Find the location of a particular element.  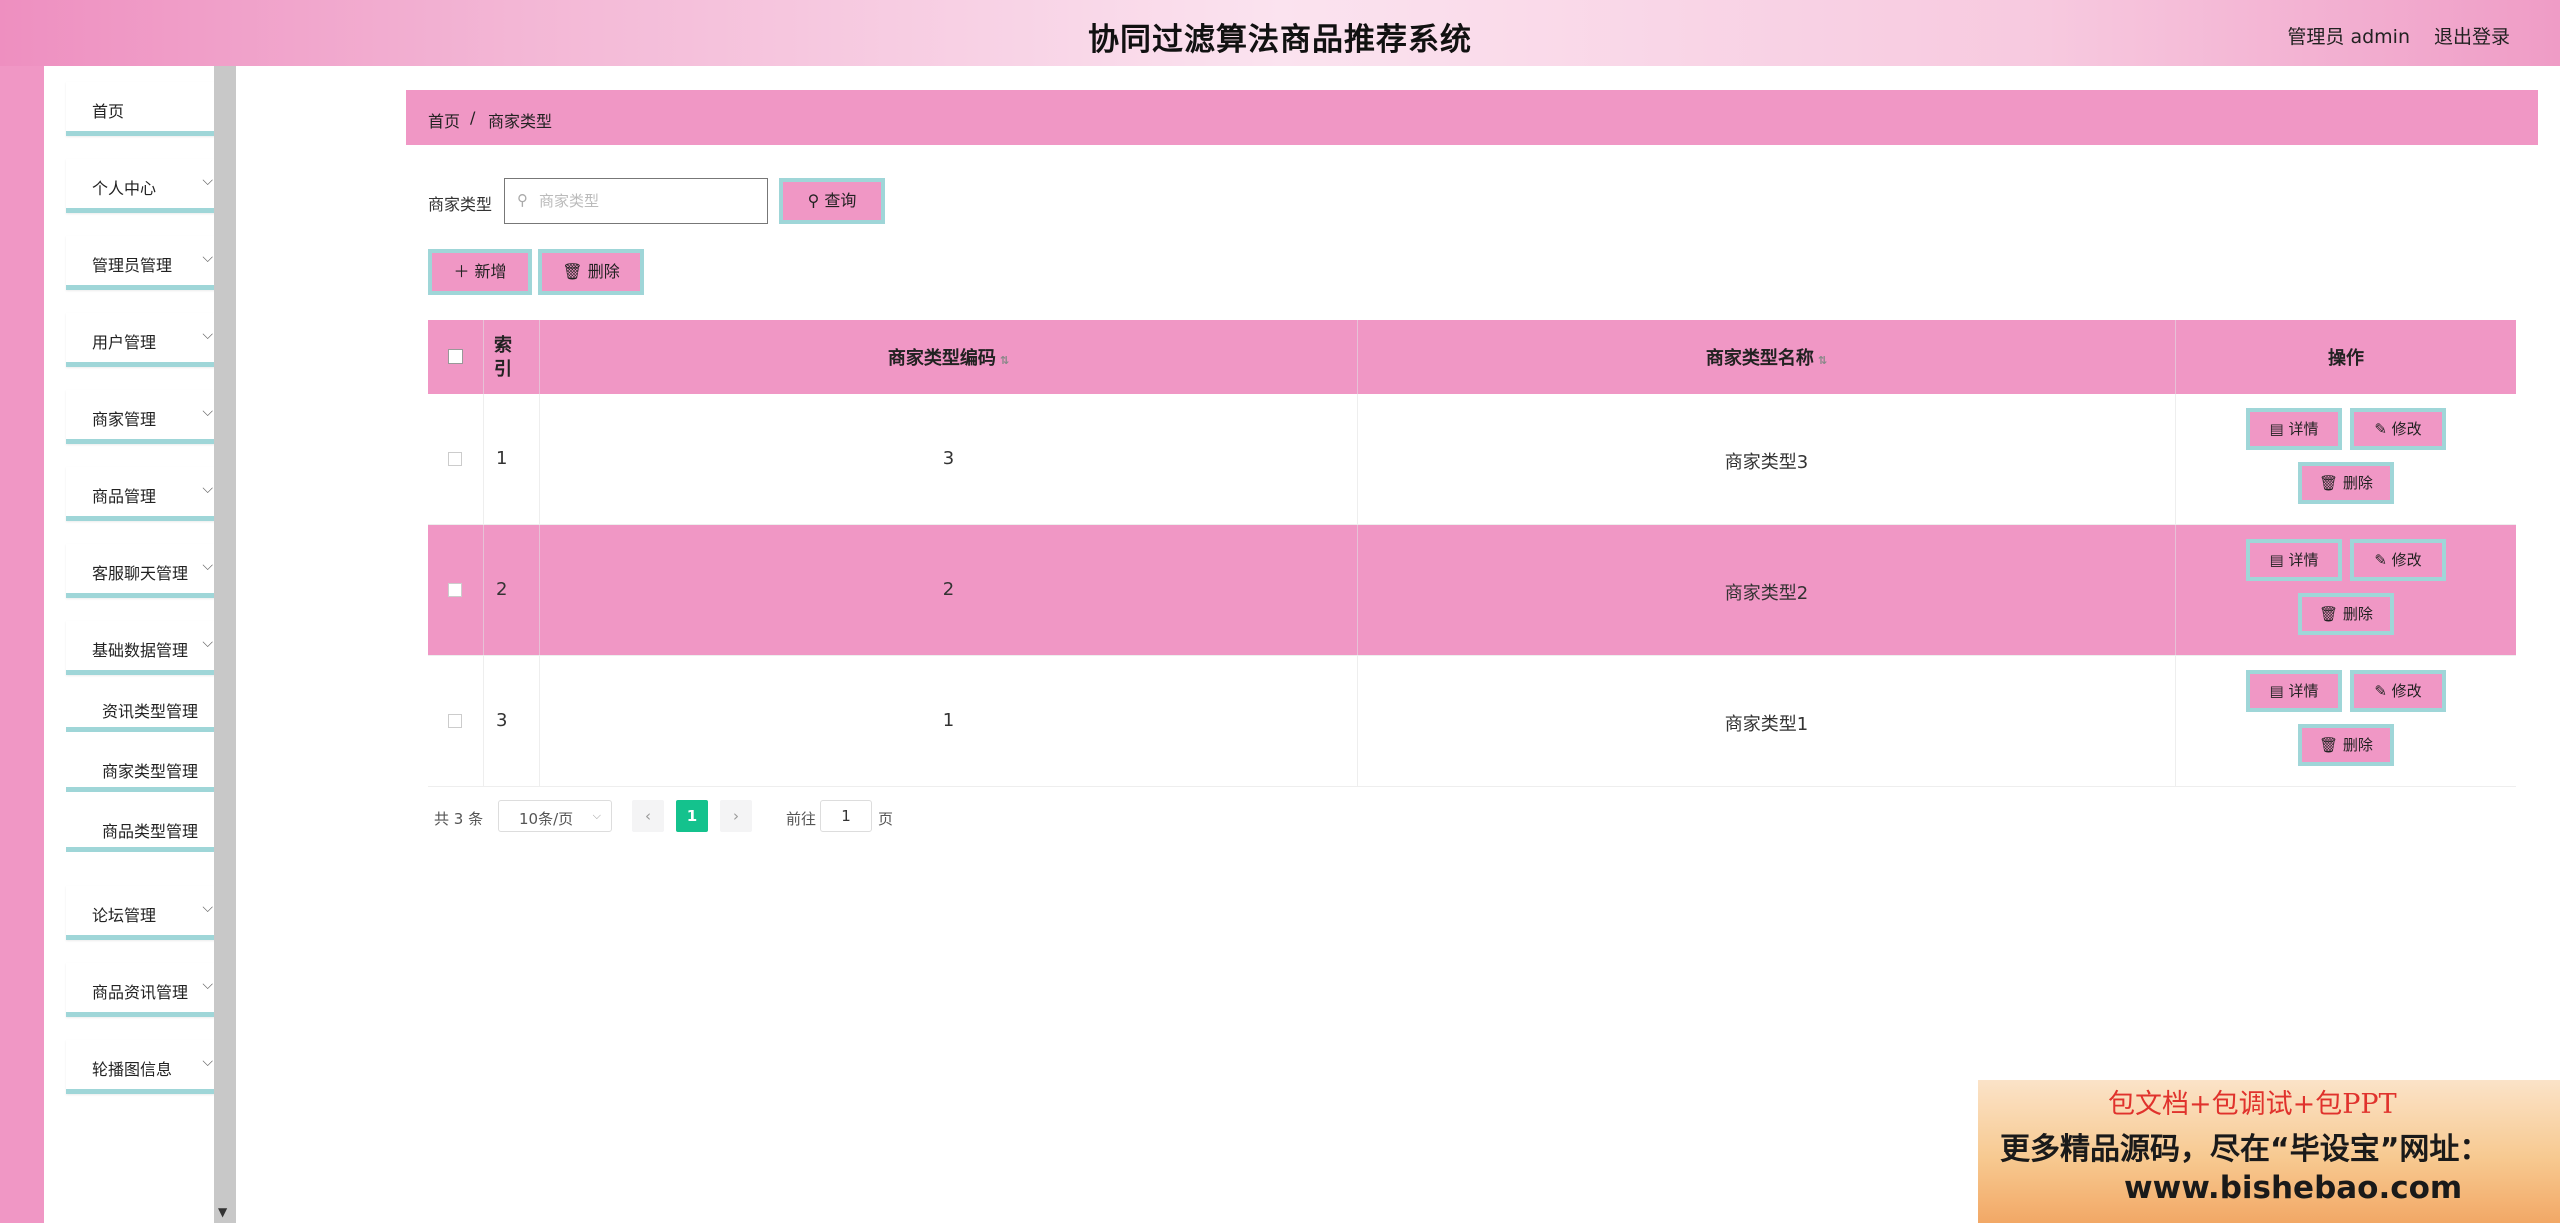

table-row: 1 3 商家类型3 ▤ 详情 ✎ 修改 🗑 删除 is located at coordinates (1472, 459).